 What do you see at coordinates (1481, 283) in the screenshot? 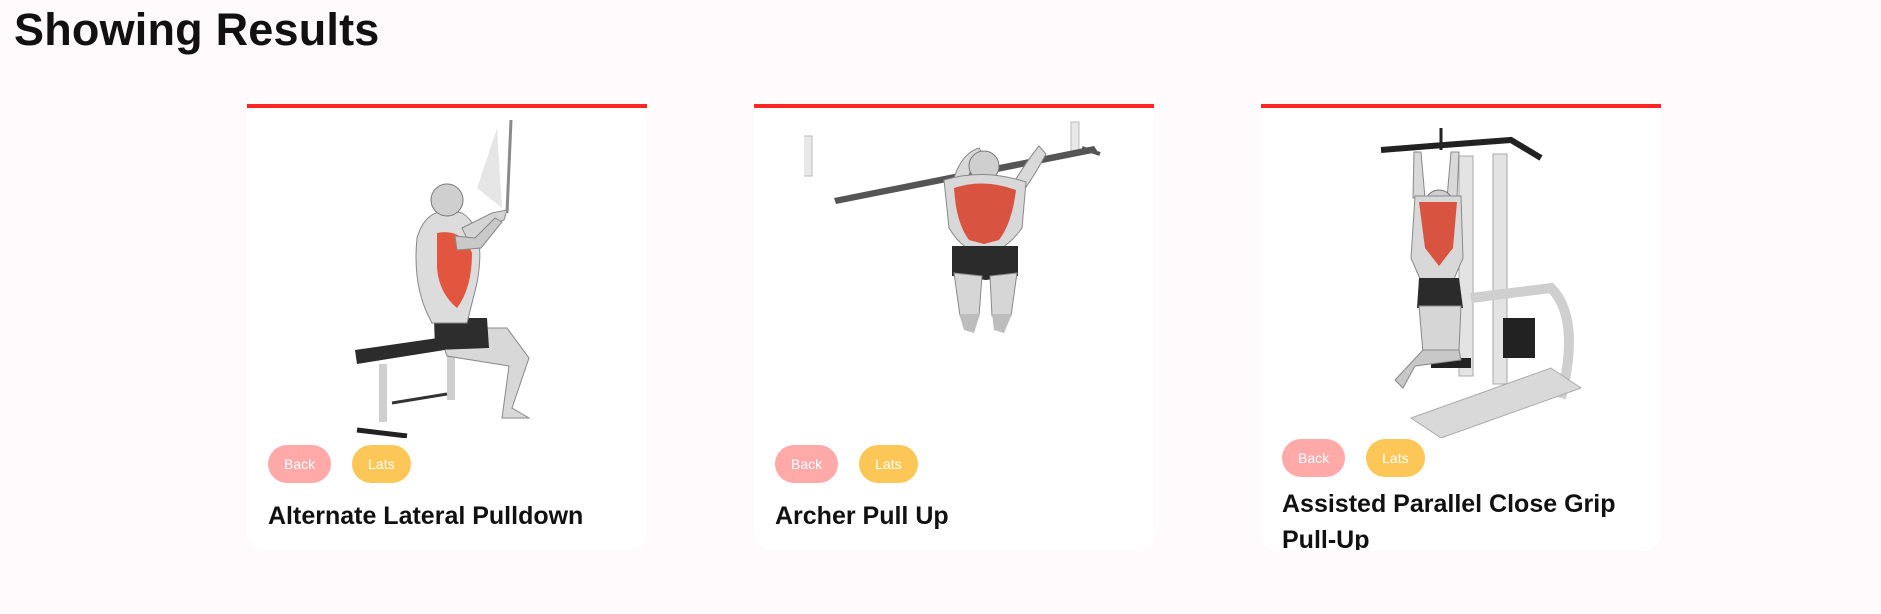
I see `assisted-pull-up-machine-illustration` at bounding box center [1481, 283].